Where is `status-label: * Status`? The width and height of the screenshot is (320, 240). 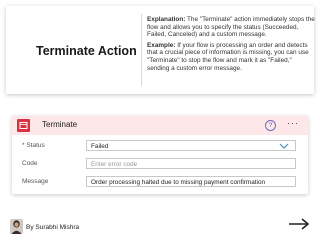 status-label: * Status is located at coordinates (33, 145).